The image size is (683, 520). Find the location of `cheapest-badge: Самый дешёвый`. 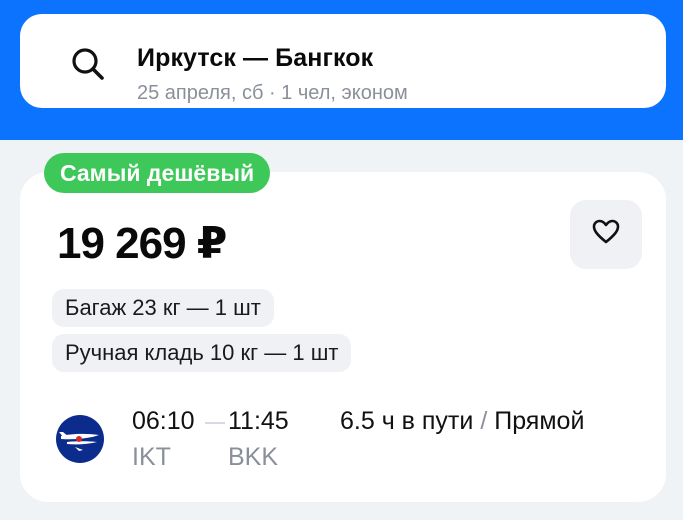

cheapest-badge: Самый дешёвый is located at coordinates (157, 173).